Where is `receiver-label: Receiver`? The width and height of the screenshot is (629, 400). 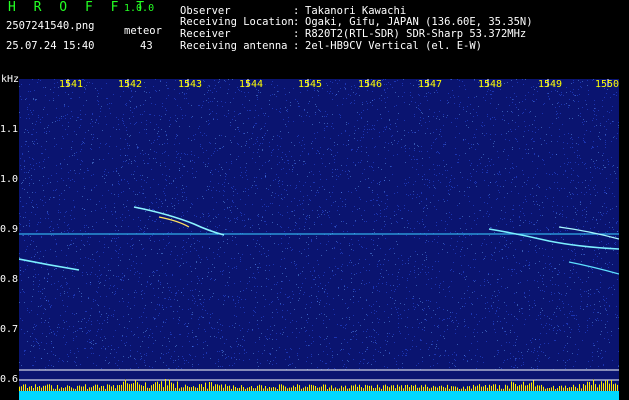
receiver-label: Receiver is located at coordinates (205, 34).